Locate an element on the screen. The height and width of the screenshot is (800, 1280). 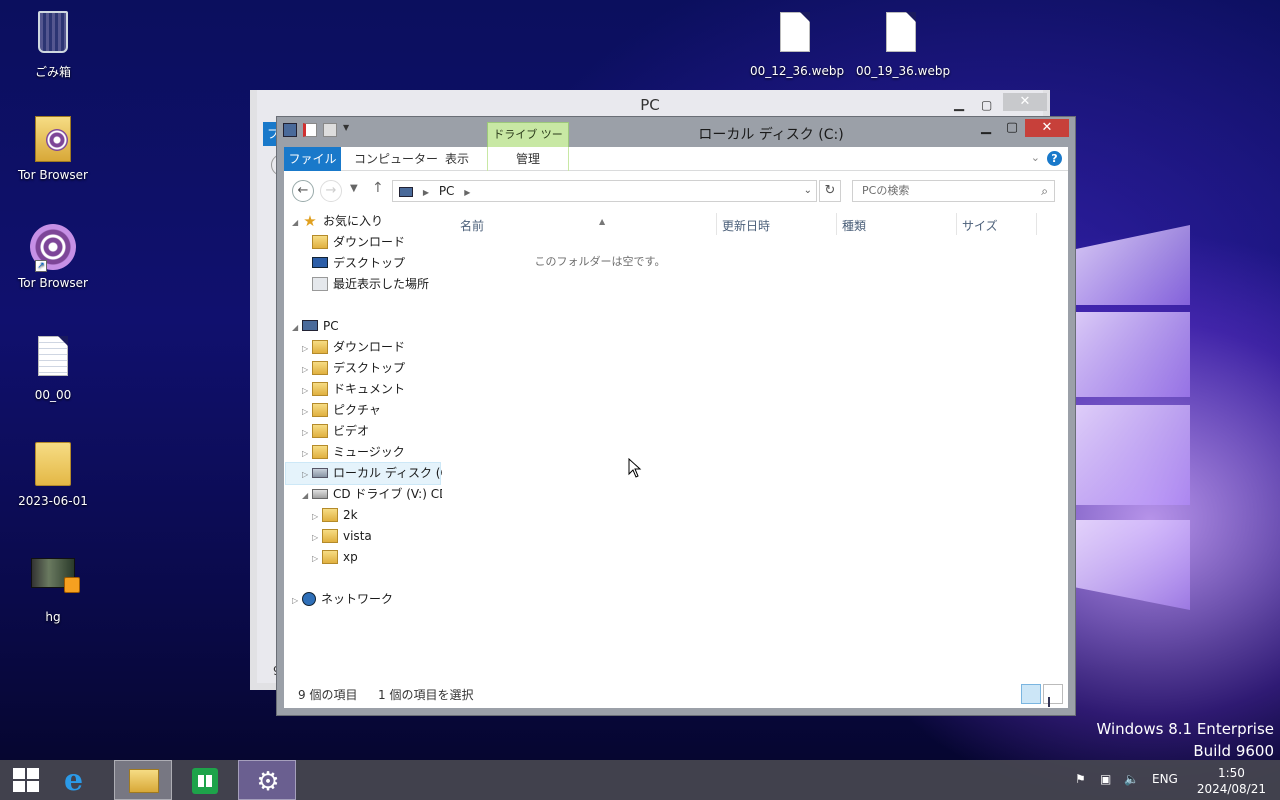
nav-favorites: ◢ ★ お気に入り is located at coordinates (337, 221).